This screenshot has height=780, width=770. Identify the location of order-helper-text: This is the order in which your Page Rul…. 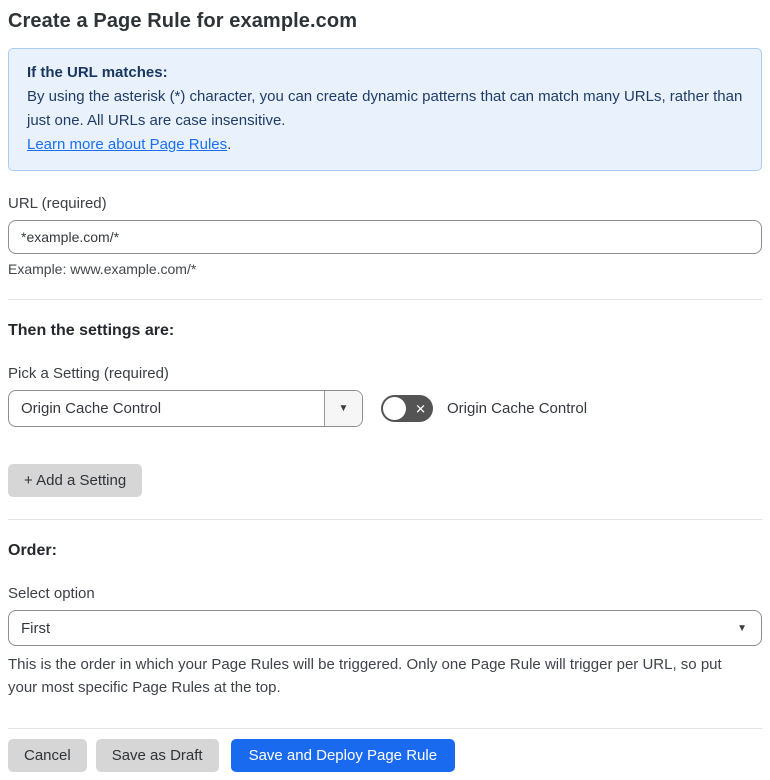
(365, 676).